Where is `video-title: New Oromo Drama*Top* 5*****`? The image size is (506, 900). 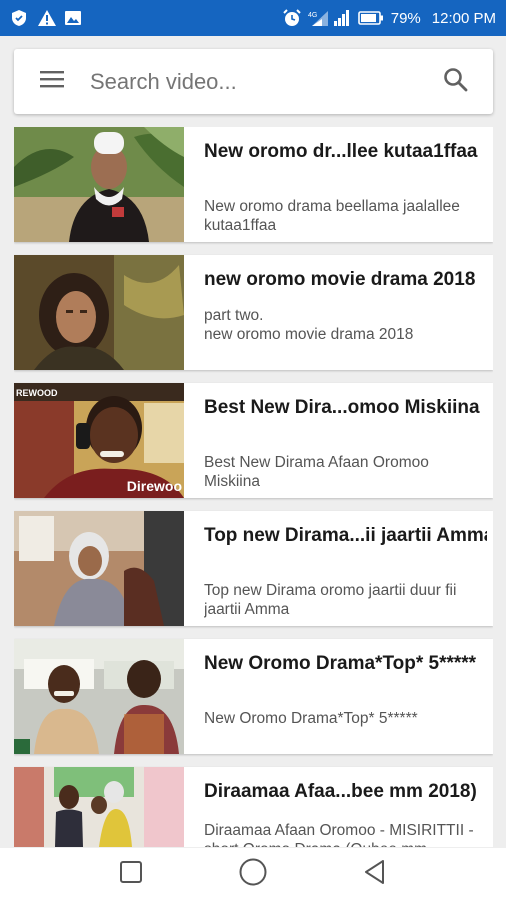
video-title: New Oromo Drama*Top* 5***** is located at coordinates (340, 663).